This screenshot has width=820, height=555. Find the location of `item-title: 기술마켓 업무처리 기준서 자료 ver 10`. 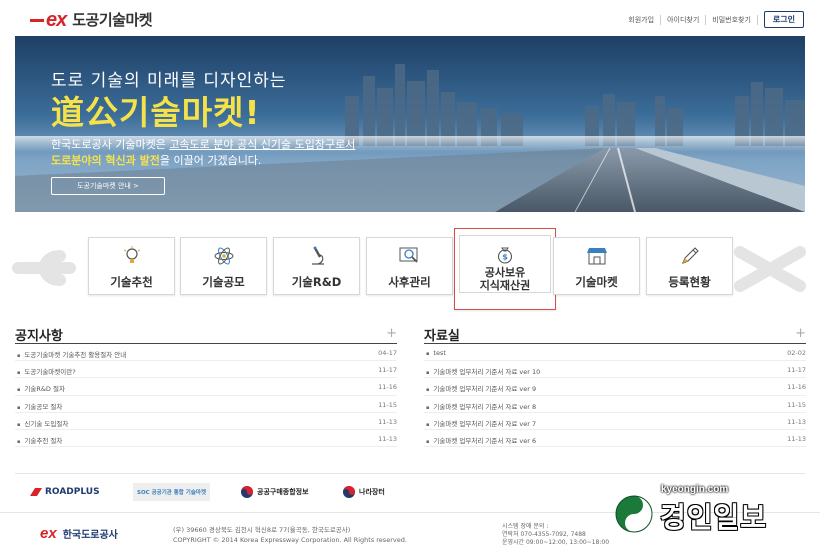

item-title: 기술마켓 업무처리 기준서 자료 ver 10 is located at coordinates (483, 371).